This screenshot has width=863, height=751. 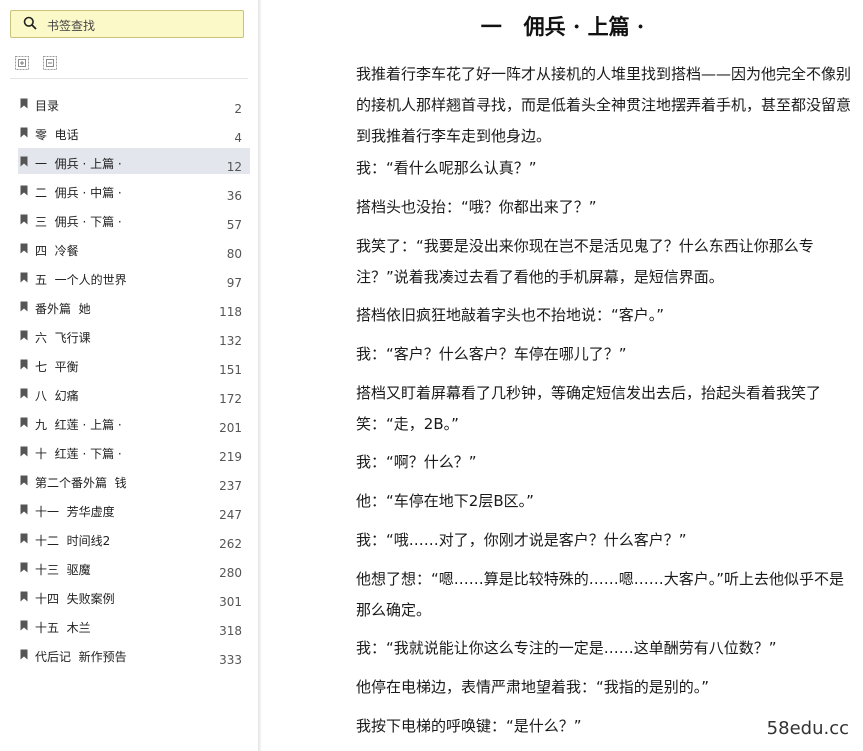 I want to click on expand-all-icon, so click(x=22, y=63).